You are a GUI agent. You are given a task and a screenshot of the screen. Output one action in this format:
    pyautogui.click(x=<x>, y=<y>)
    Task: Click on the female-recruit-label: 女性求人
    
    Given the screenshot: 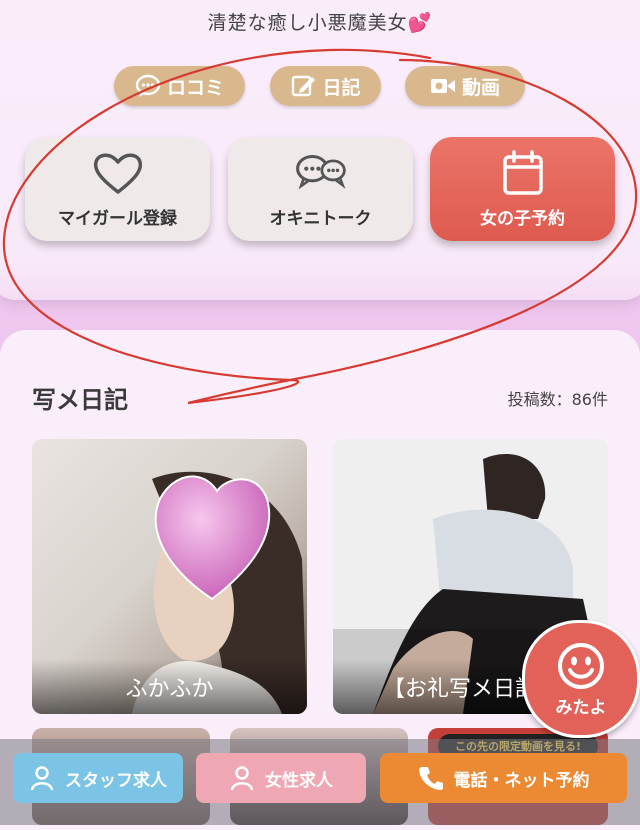 What is the action you would take?
    pyautogui.click(x=299, y=780)
    